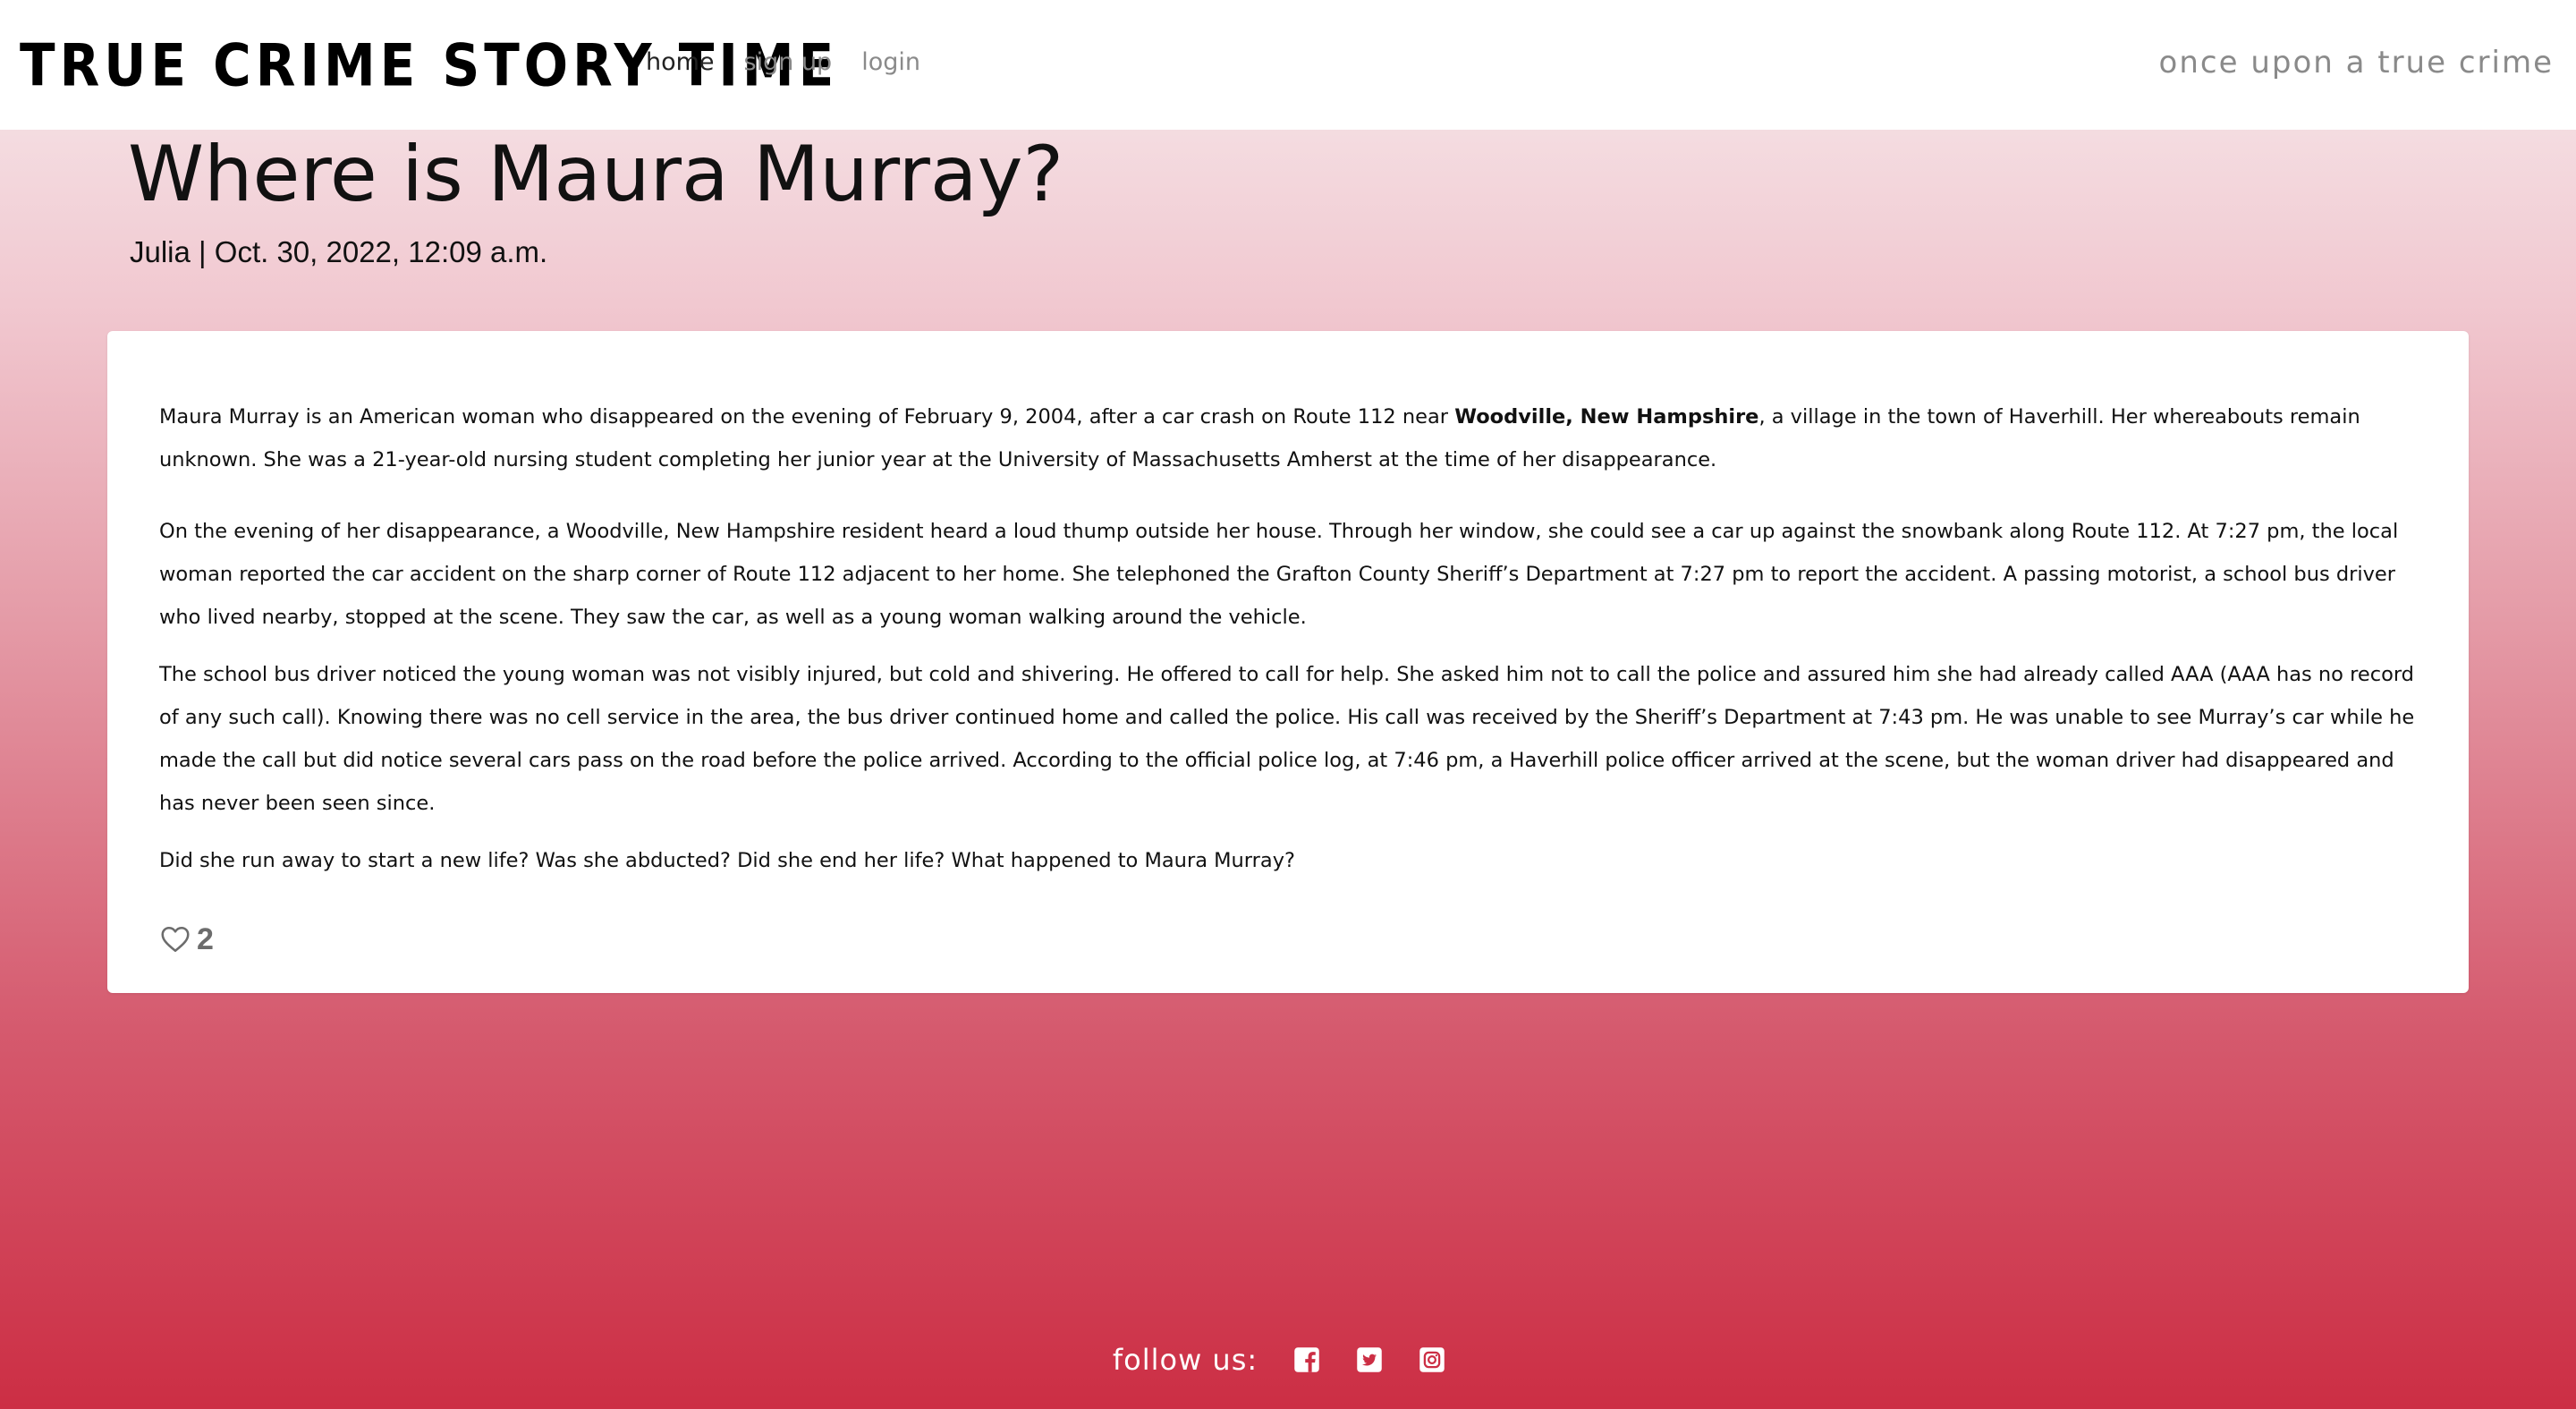  What do you see at coordinates (175, 939) in the screenshot?
I see `heart-outline-icon` at bounding box center [175, 939].